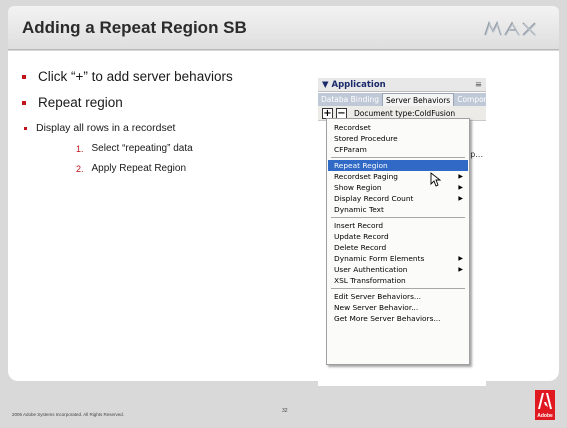  What do you see at coordinates (370, 280) in the screenshot?
I see `menu-item-label: XSL Transformation` at bounding box center [370, 280].